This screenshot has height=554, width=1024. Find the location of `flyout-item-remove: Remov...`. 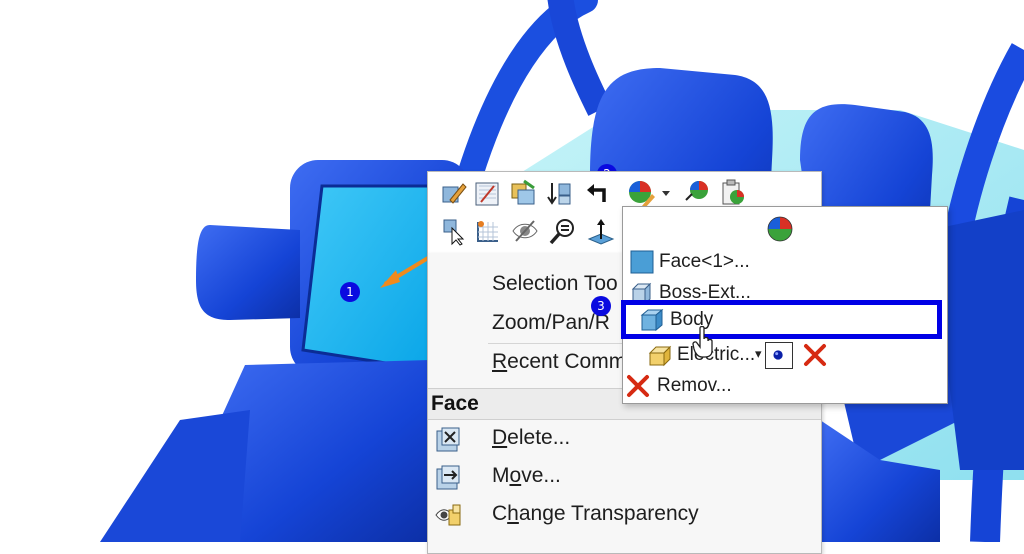

flyout-item-remove: Remov... is located at coordinates (785, 386).